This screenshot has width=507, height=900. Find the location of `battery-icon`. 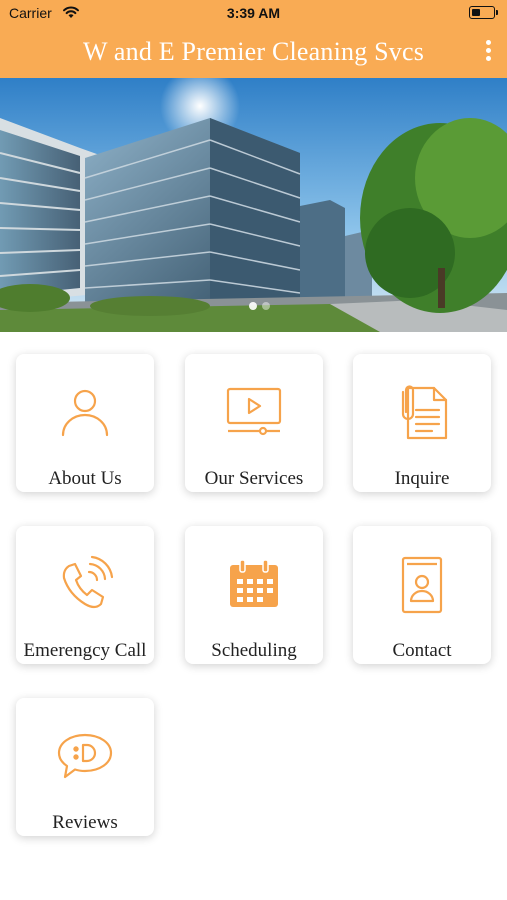

battery-icon is located at coordinates (483, 12).